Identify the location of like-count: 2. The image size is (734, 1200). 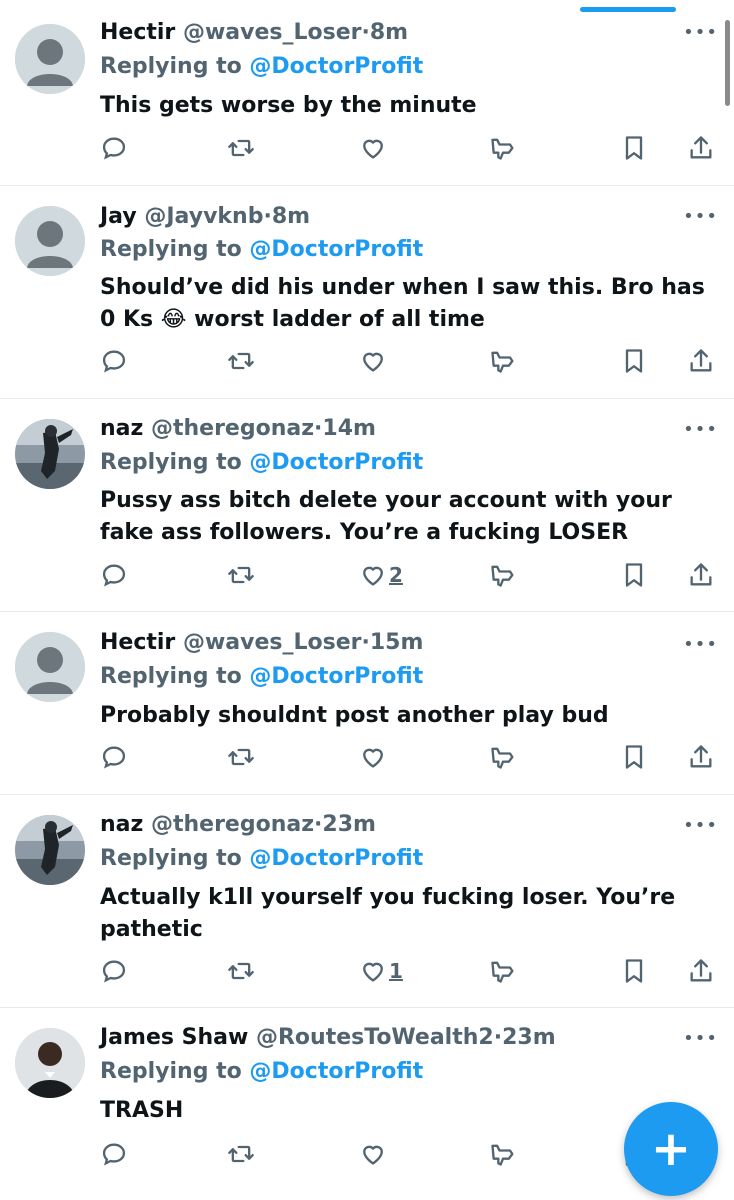
(396, 575).